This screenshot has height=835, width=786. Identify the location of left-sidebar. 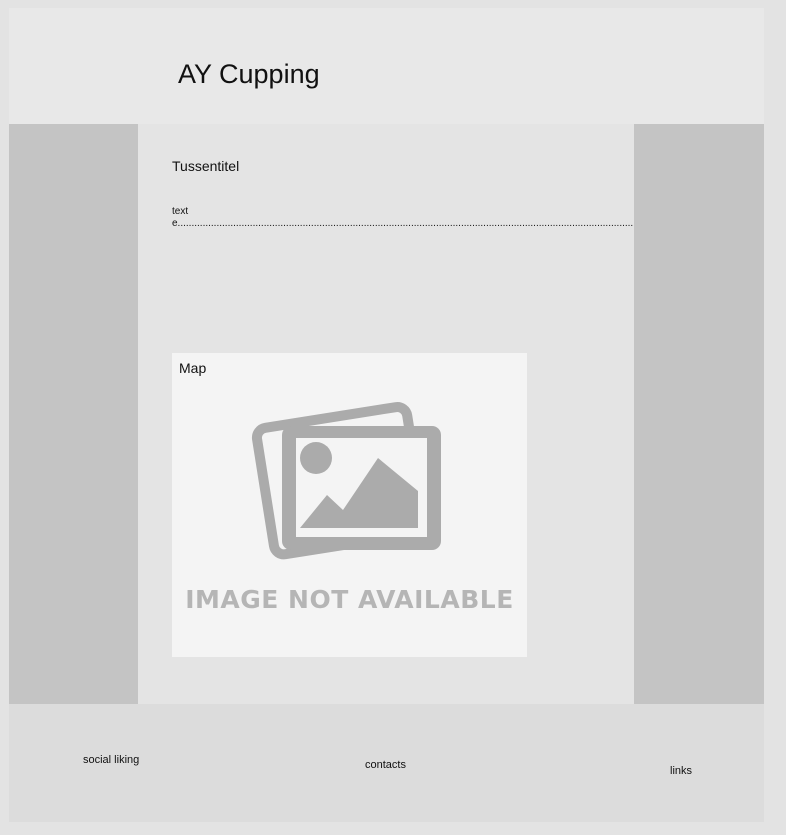
(73, 414).